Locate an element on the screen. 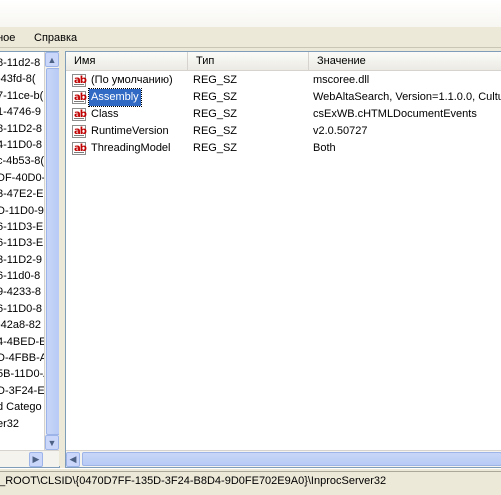 This screenshot has height=495, width=501. tree-item: D-4FBB-A is located at coordinates (22, 358).